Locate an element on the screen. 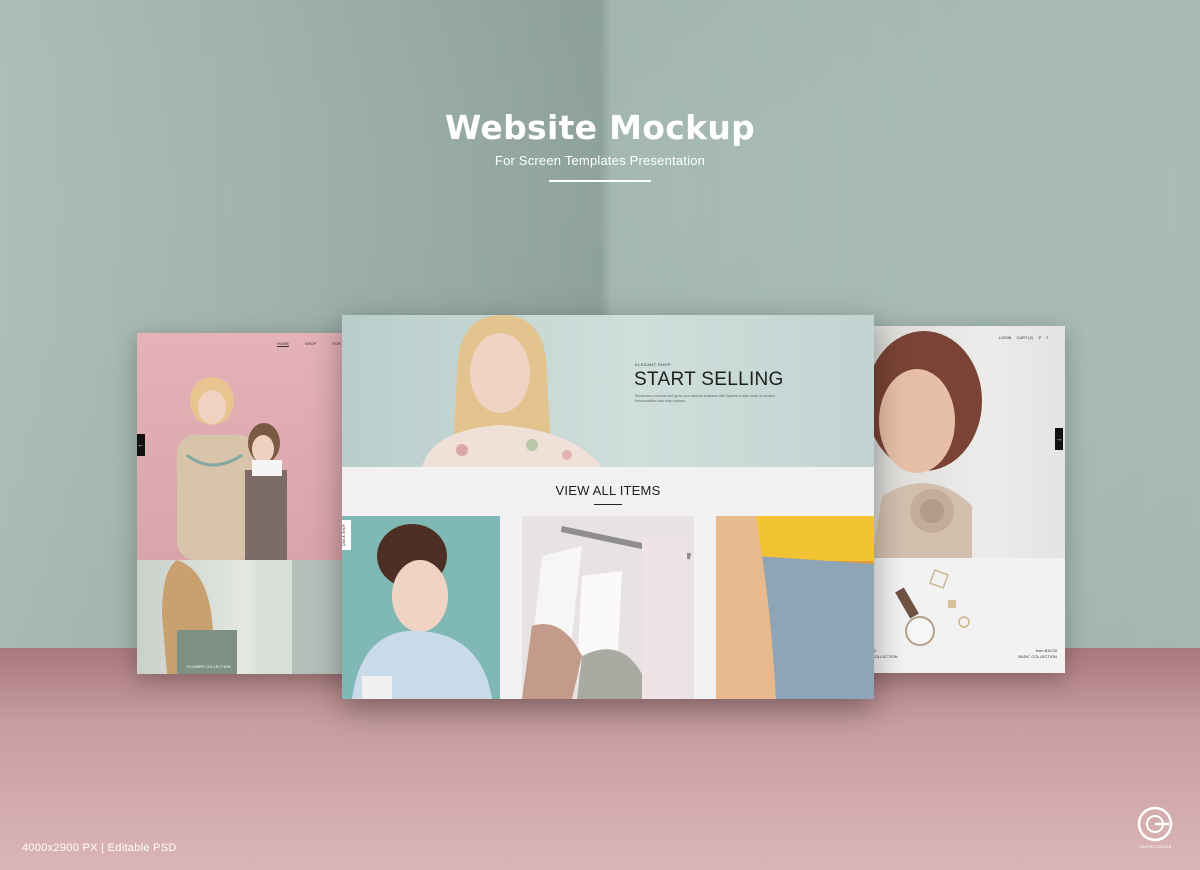 The height and width of the screenshot is (870, 1200). right-nav-login: LOGIN is located at coordinates (1005, 337).